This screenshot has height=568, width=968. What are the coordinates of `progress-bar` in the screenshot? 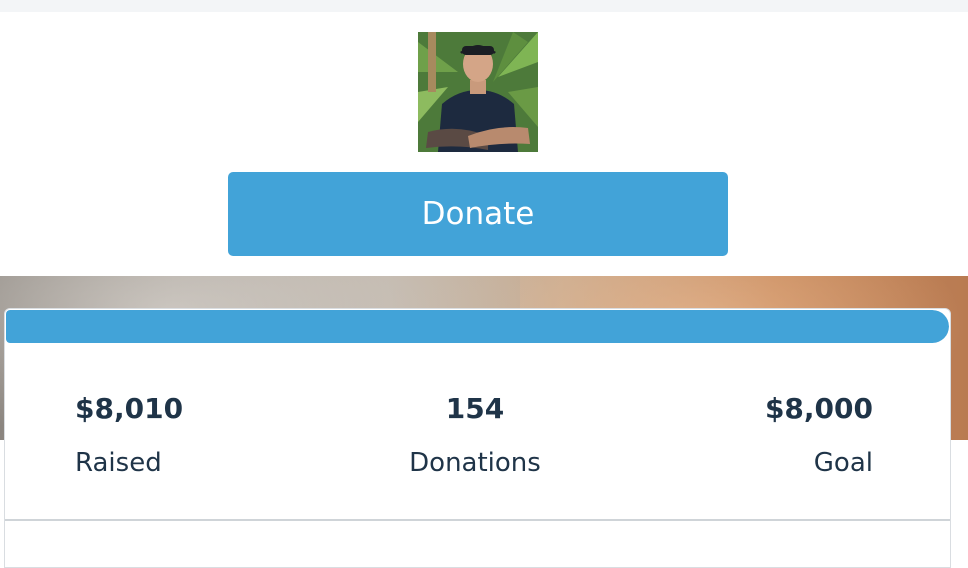 It's located at (477, 326).